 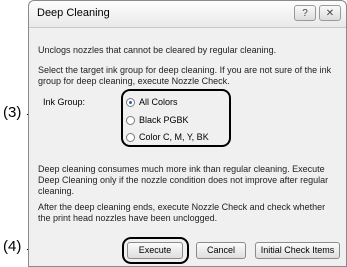 What do you see at coordinates (155, 250) in the screenshot?
I see `highlight-oval-execute` at bounding box center [155, 250].